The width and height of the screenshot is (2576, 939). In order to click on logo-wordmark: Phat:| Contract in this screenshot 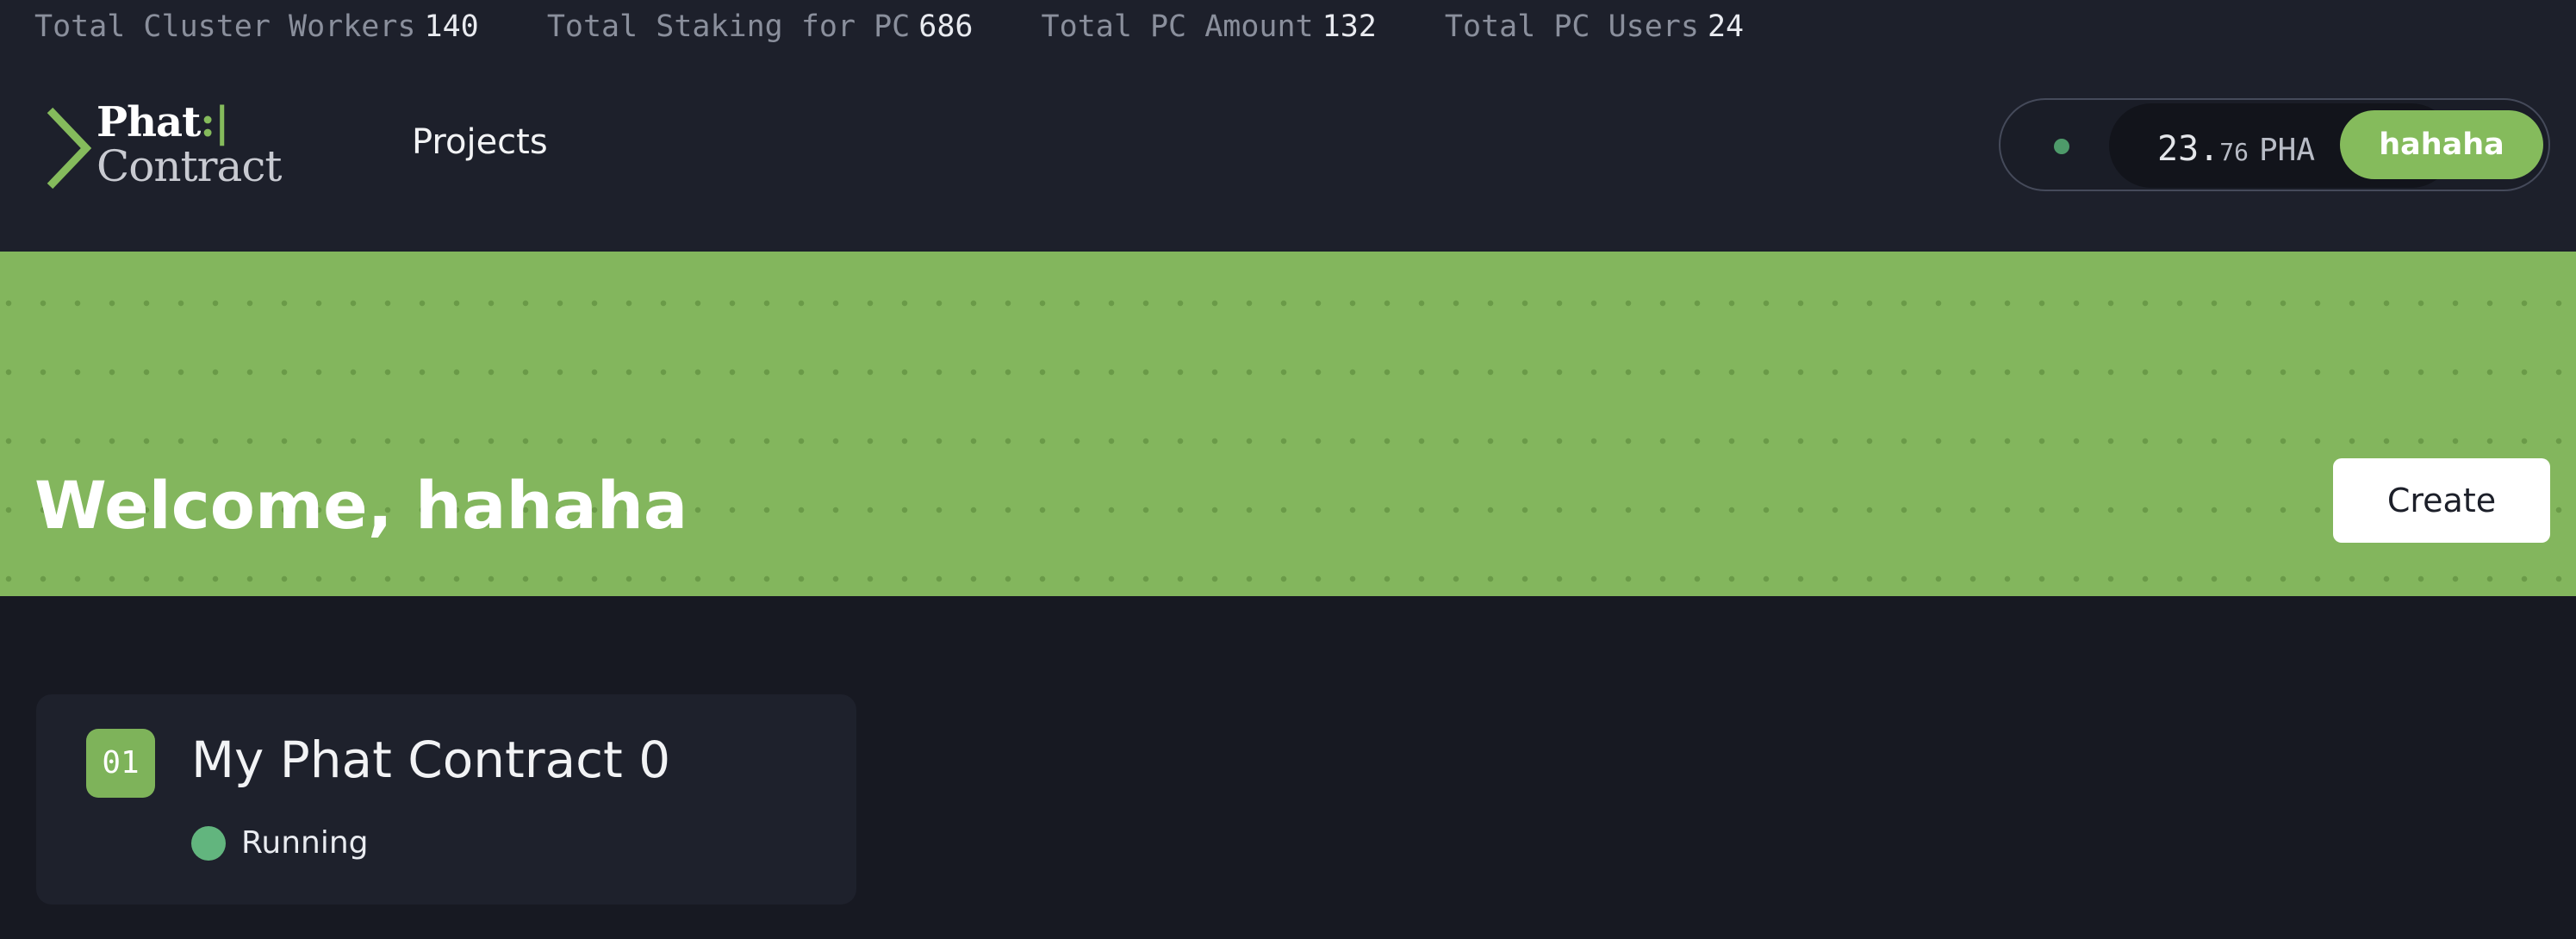, I will do `click(189, 146)`.